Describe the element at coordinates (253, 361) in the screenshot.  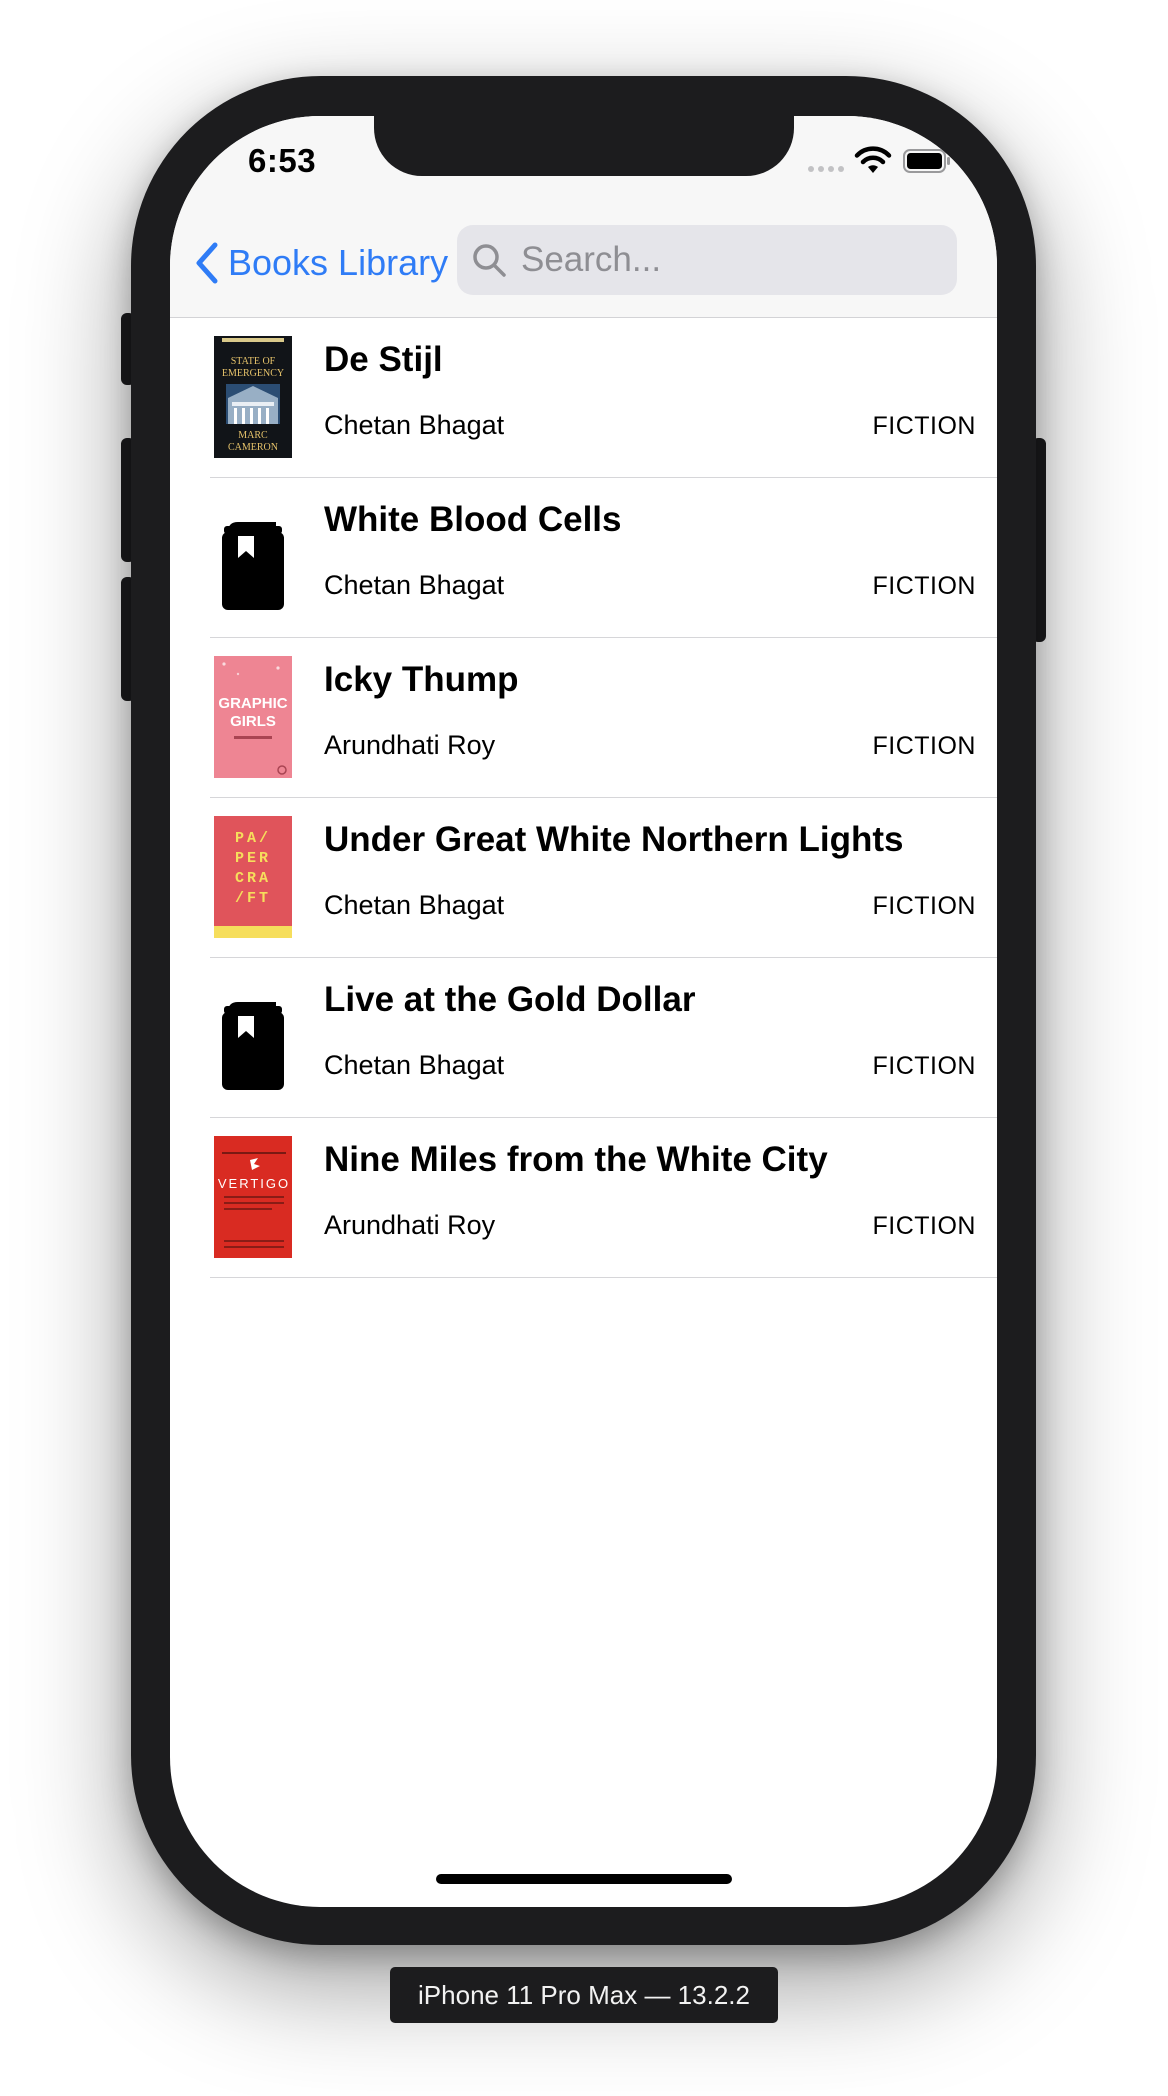
I see `cover-text-1: STATE OF` at that location.